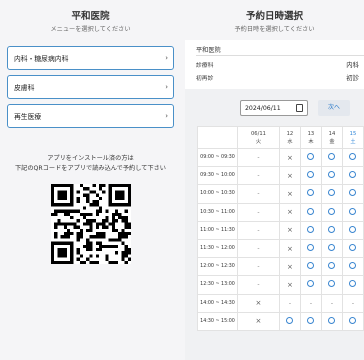  What do you see at coordinates (28, 117) in the screenshot?
I see `menu-item-label: 再生医療` at bounding box center [28, 117].